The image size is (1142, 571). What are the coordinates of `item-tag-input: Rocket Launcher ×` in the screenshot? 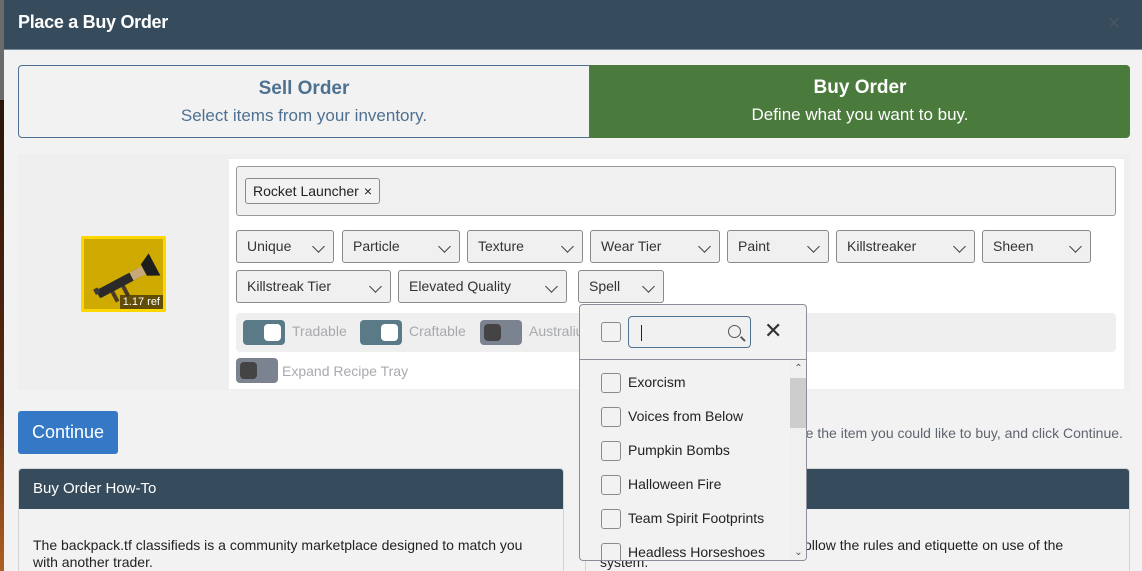 It's located at (676, 191).